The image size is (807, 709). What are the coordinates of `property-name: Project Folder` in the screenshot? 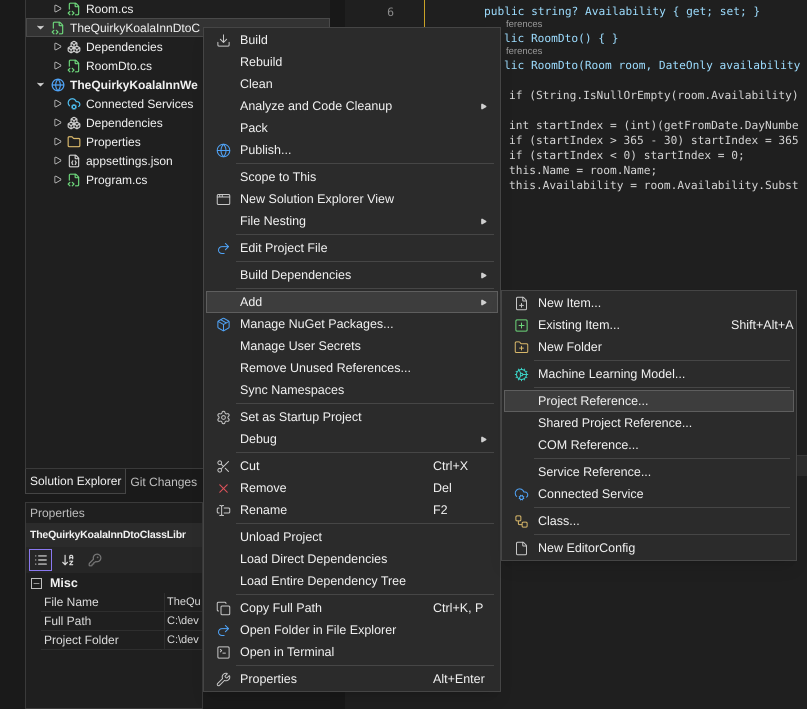 It's located at (103, 640).